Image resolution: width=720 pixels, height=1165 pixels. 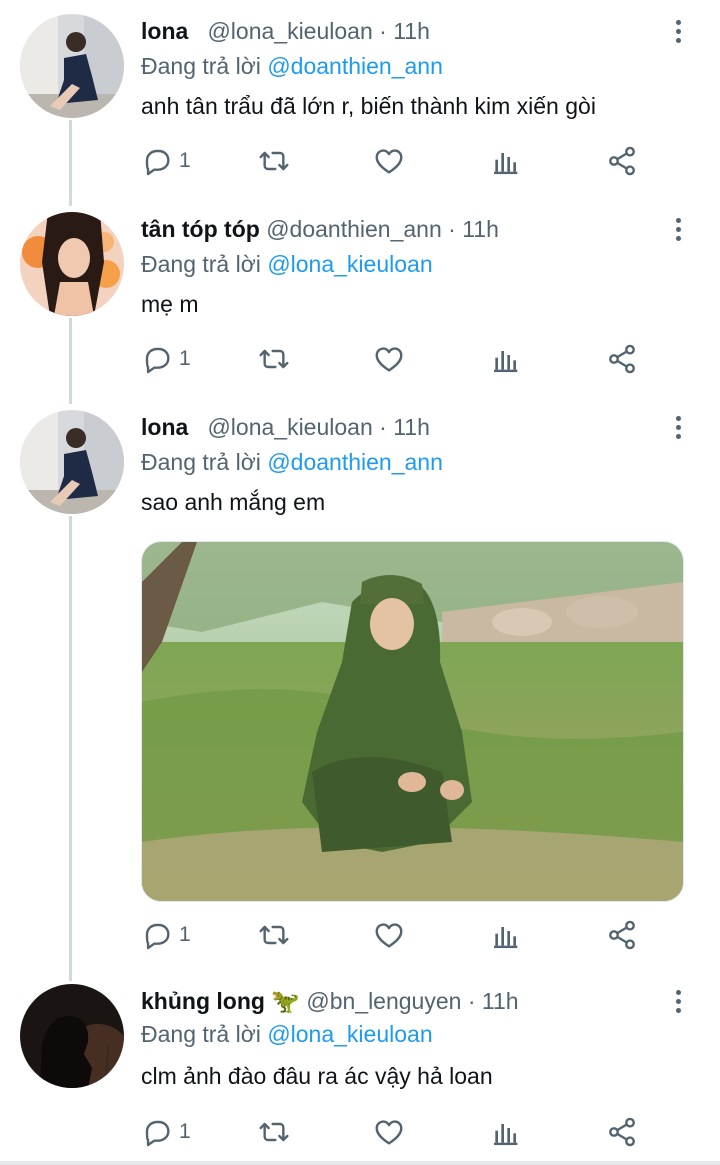 What do you see at coordinates (170, 304) in the screenshot?
I see `tweet-text: mẹ m` at bounding box center [170, 304].